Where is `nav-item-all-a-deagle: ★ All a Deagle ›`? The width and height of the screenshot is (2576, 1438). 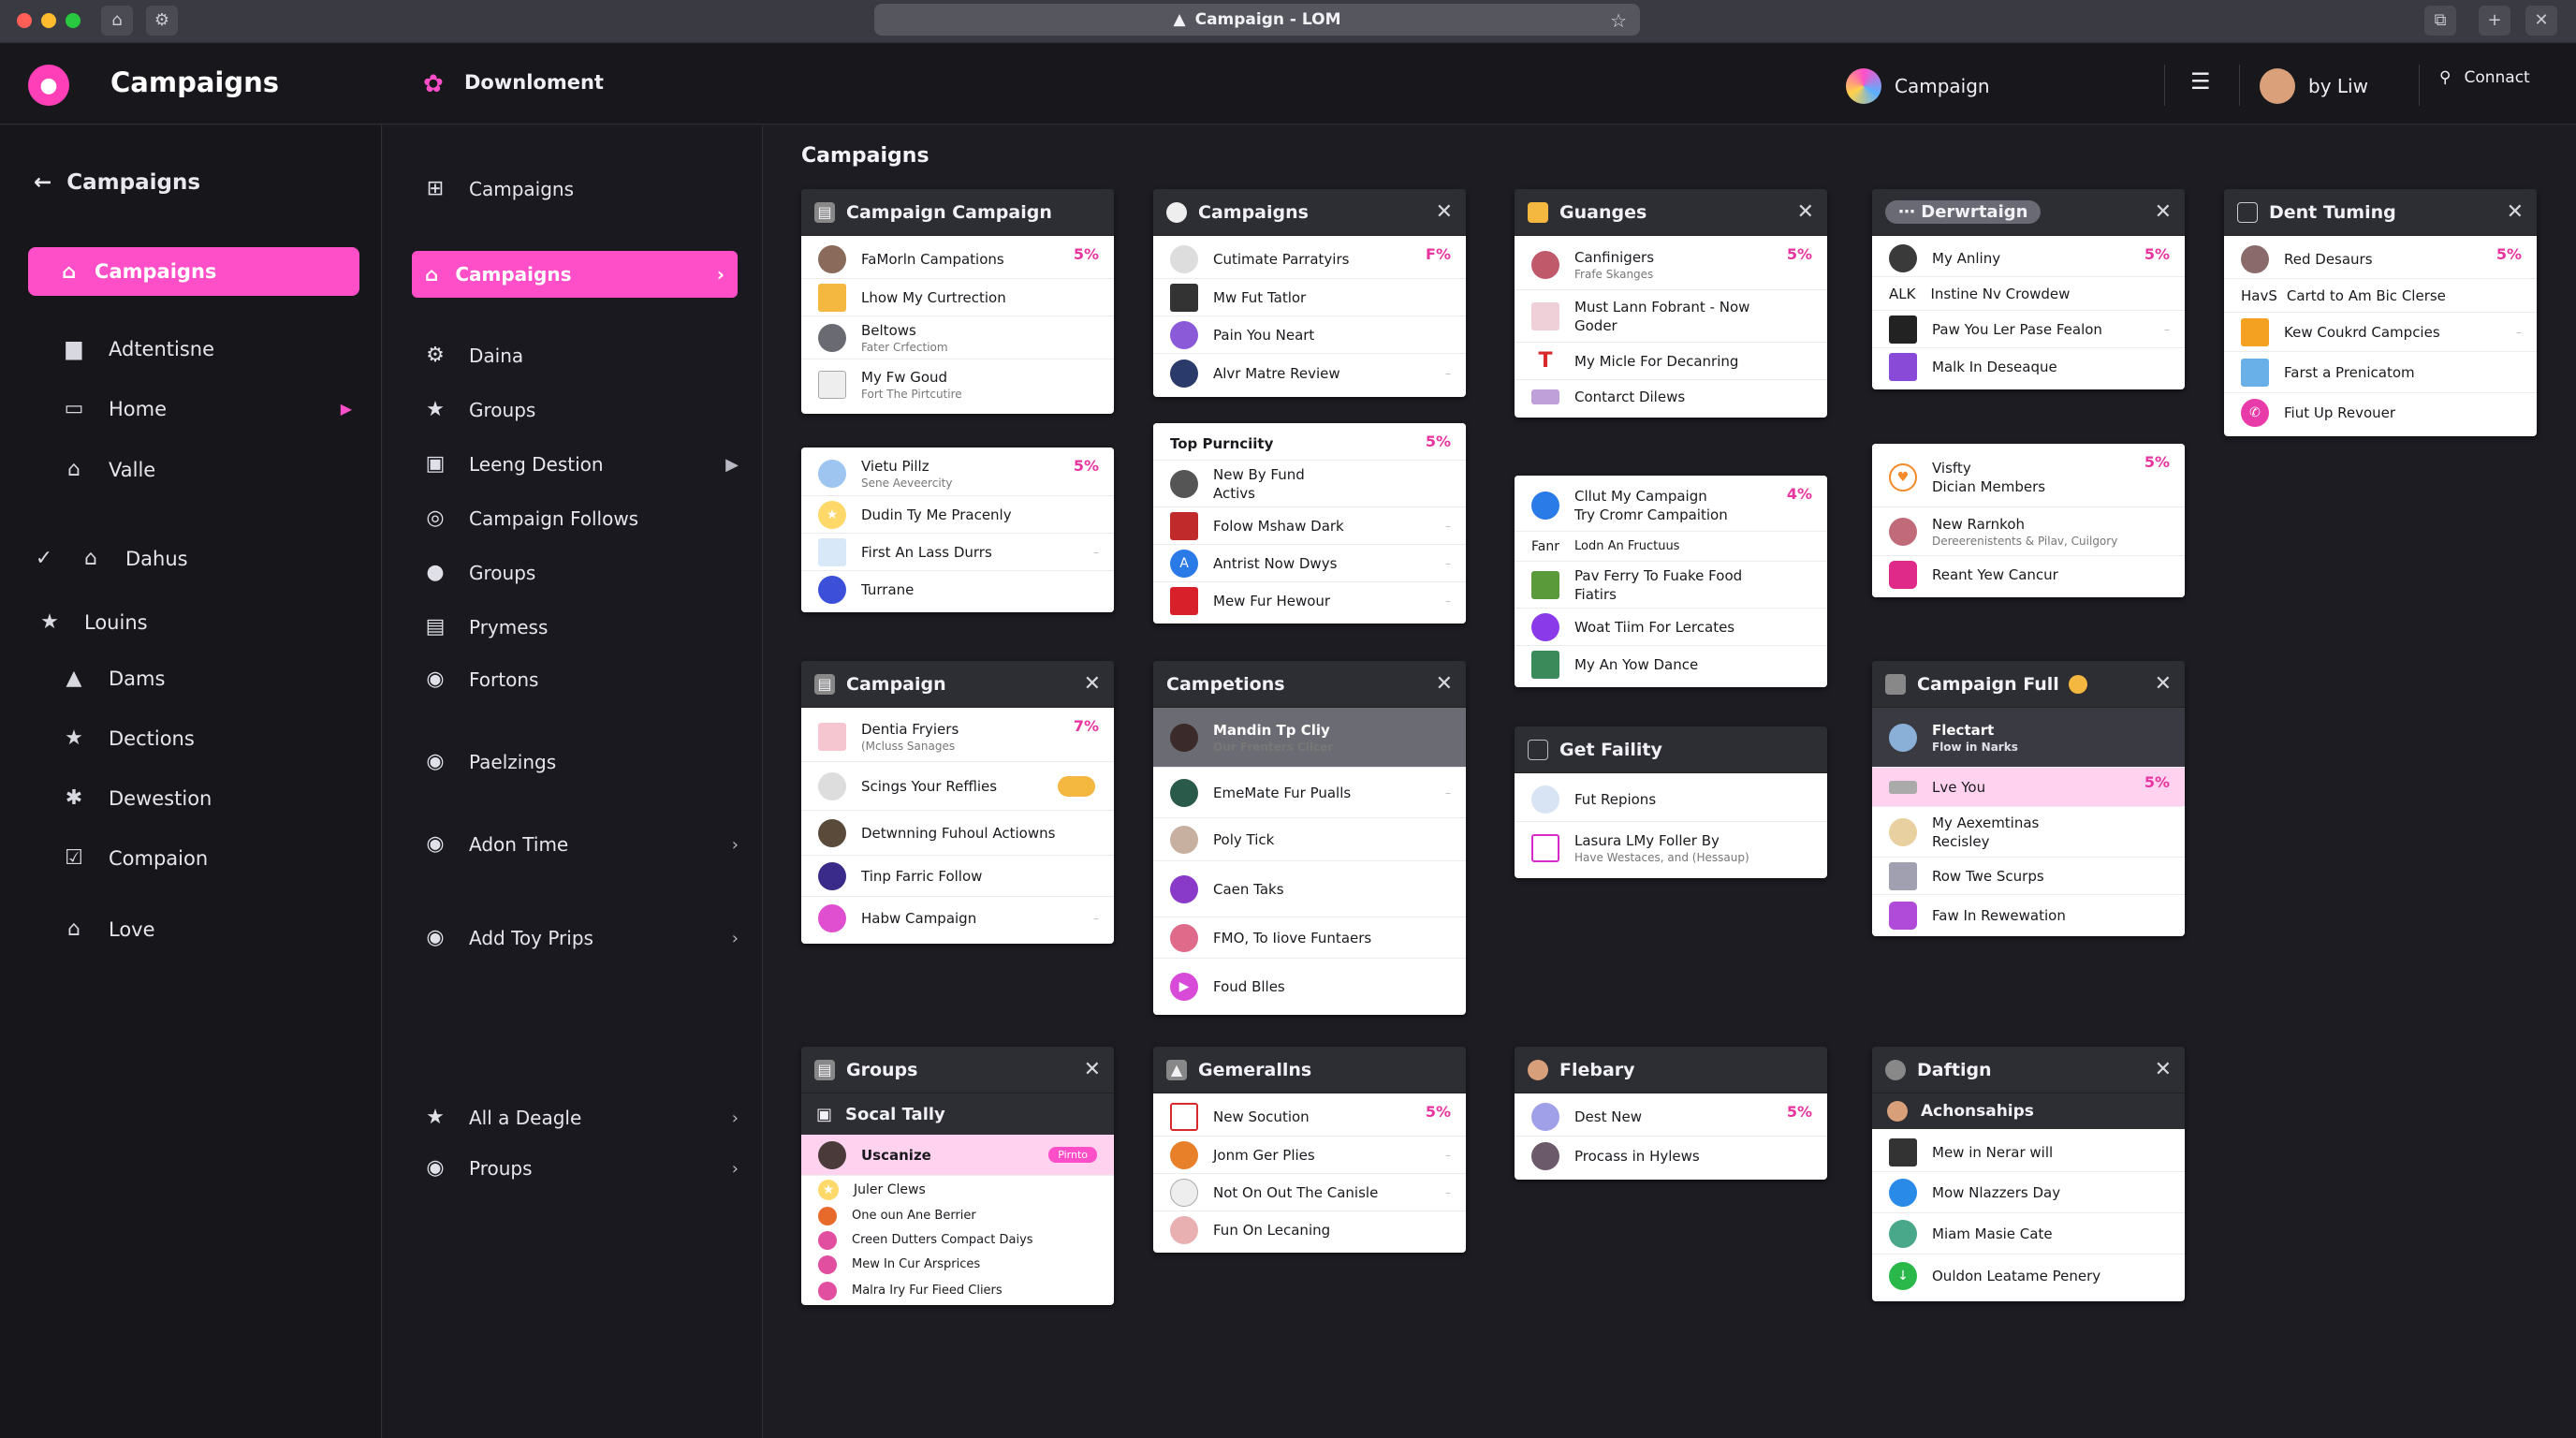 nav-item-all-a-deagle: ★ All a Deagle › is located at coordinates (579, 1118).